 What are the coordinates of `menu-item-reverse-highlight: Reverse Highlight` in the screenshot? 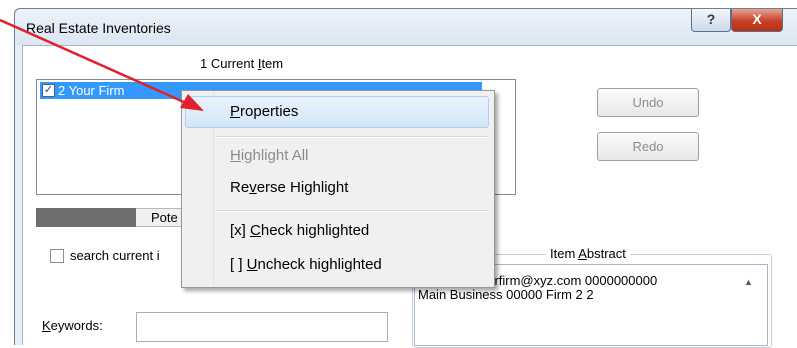 It's located at (289, 187).